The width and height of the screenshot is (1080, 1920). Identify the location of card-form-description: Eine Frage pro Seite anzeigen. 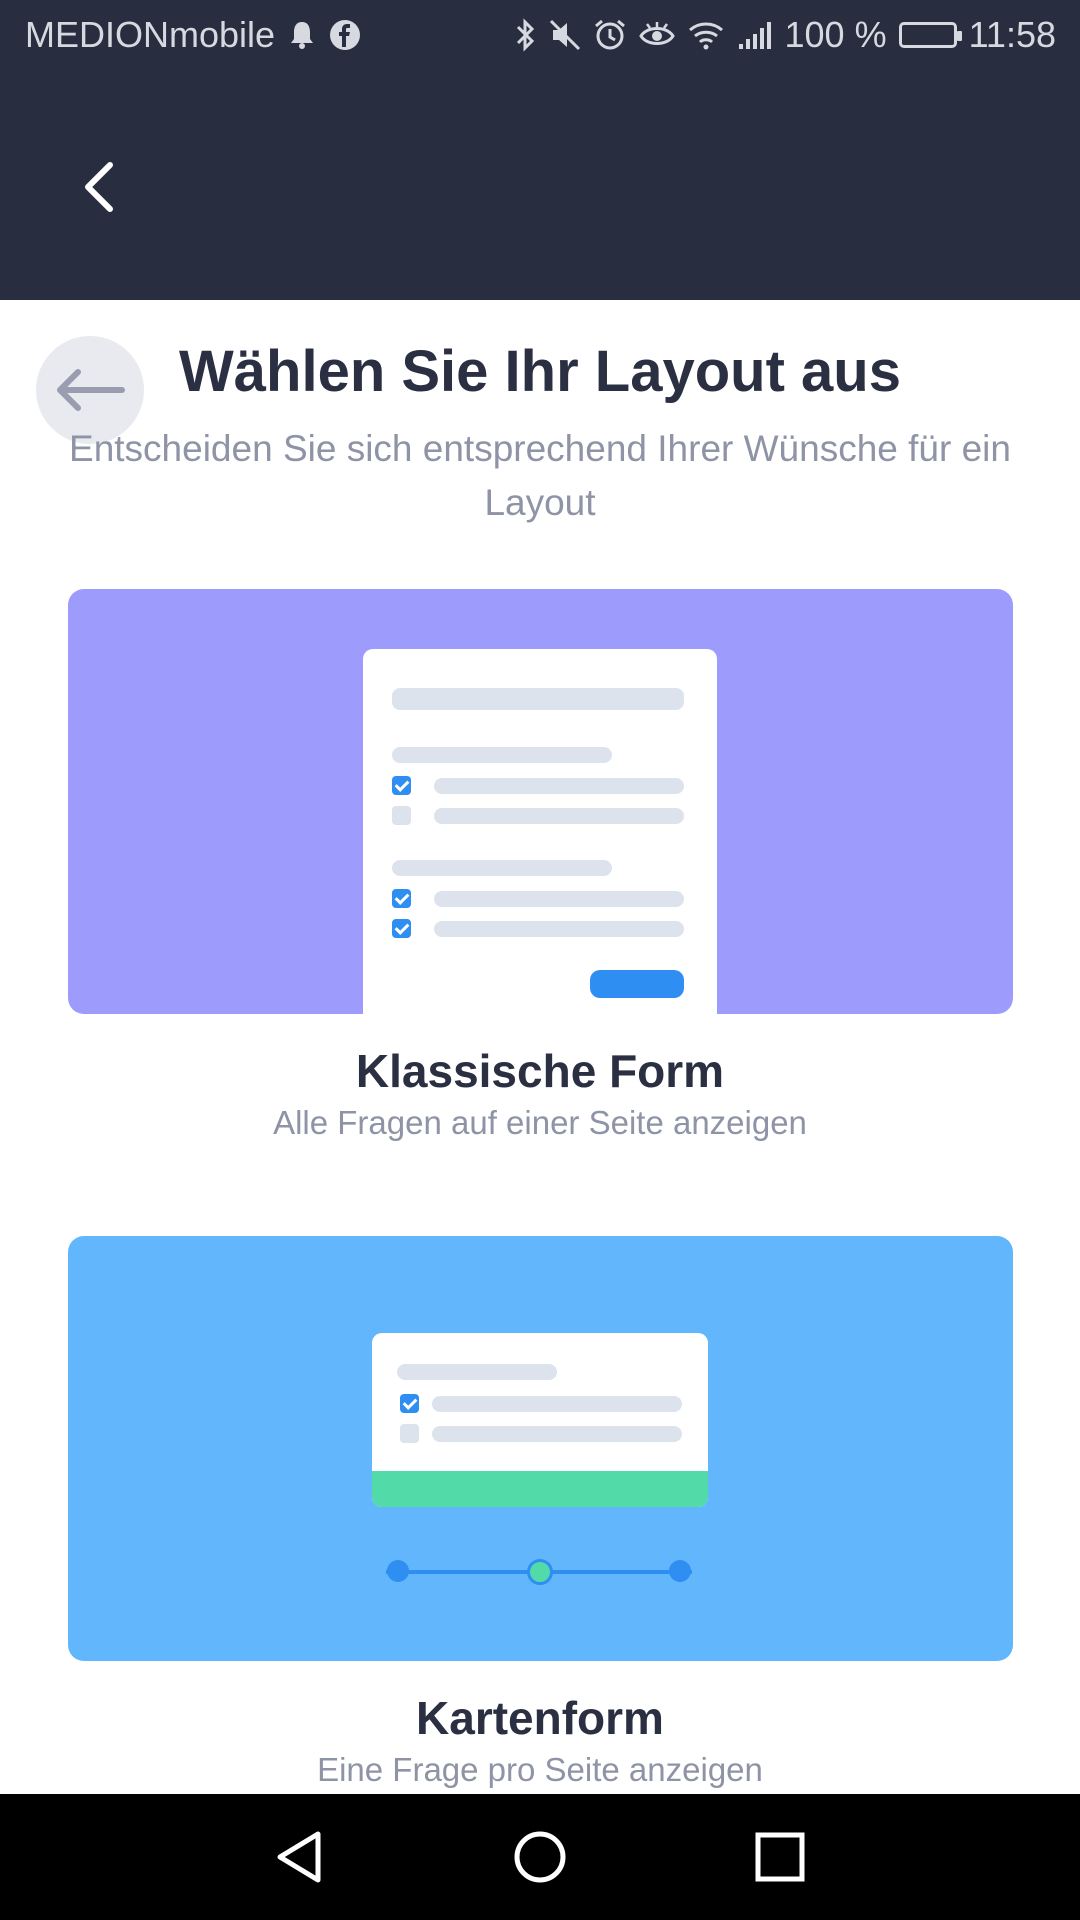
(540, 1769).